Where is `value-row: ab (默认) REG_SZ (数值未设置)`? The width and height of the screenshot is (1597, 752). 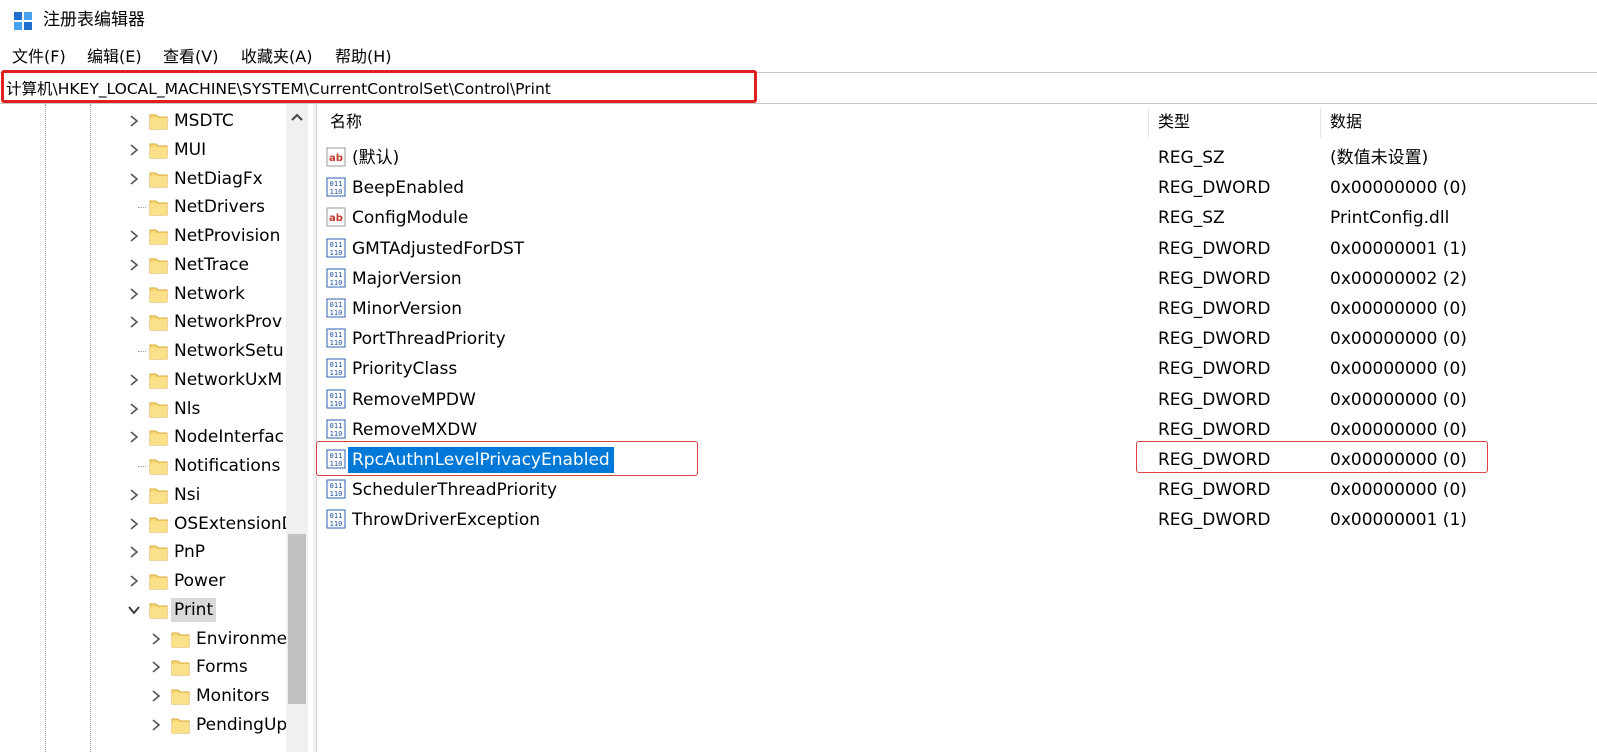
value-row: ab (默认) REG_SZ (数值未设置) is located at coordinates (957, 158).